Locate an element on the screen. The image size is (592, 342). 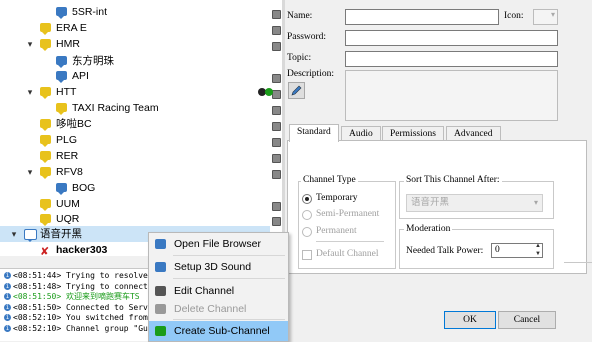
menu-item-edit-channel: Edit Channel is located at coordinates (218, 291).